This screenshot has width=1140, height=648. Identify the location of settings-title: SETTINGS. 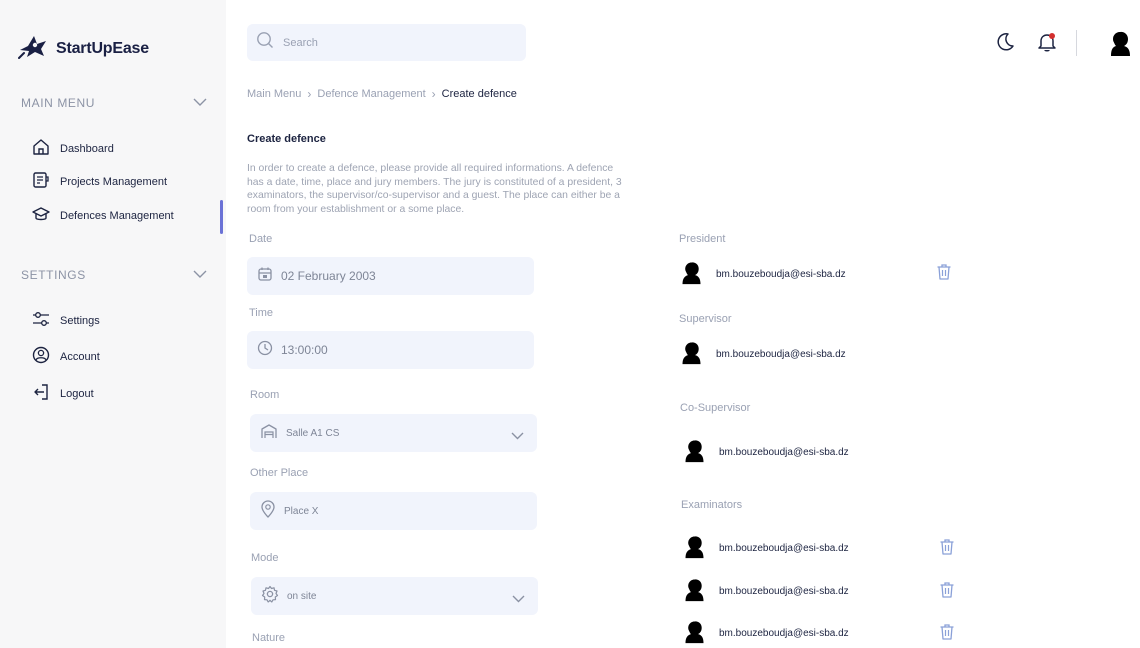
(53, 275).